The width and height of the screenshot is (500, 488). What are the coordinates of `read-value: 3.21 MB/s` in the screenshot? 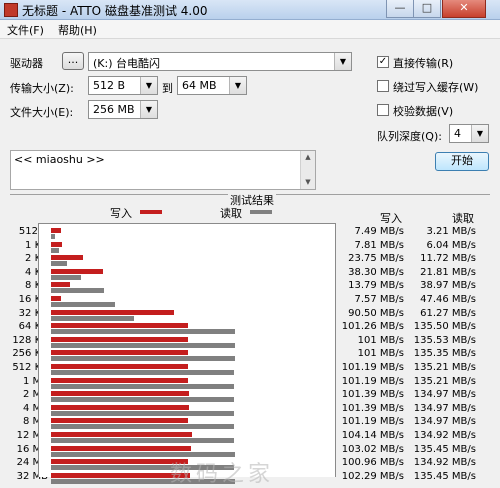 It's located at (451, 231).